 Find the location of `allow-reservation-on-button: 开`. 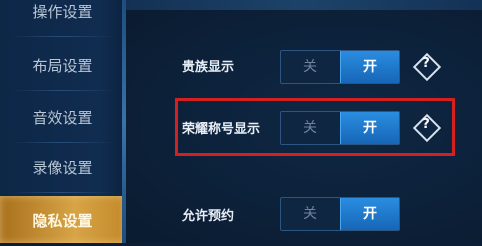

allow-reservation-on-button: 开 is located at coordinates (369, 214).